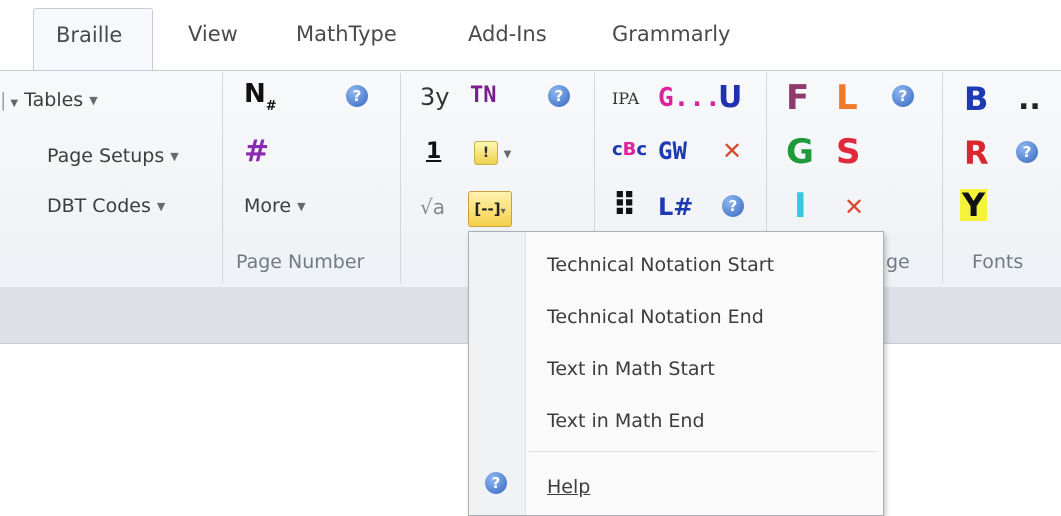 This screenshot has height=516, width=1061. Describe the element at coordinates (675, 207) in the screenshot. I see `lhash-icon: L#` at that location.